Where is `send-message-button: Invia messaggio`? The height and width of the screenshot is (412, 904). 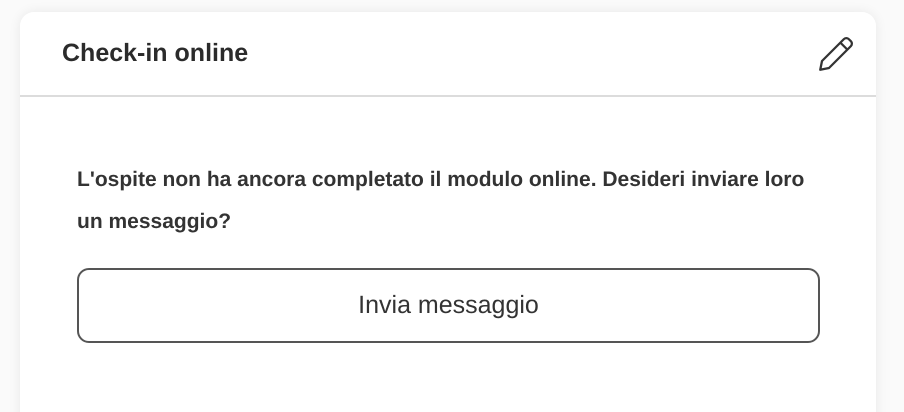
send-message-button: Invia messaggio is located at coordinates (448, 305).